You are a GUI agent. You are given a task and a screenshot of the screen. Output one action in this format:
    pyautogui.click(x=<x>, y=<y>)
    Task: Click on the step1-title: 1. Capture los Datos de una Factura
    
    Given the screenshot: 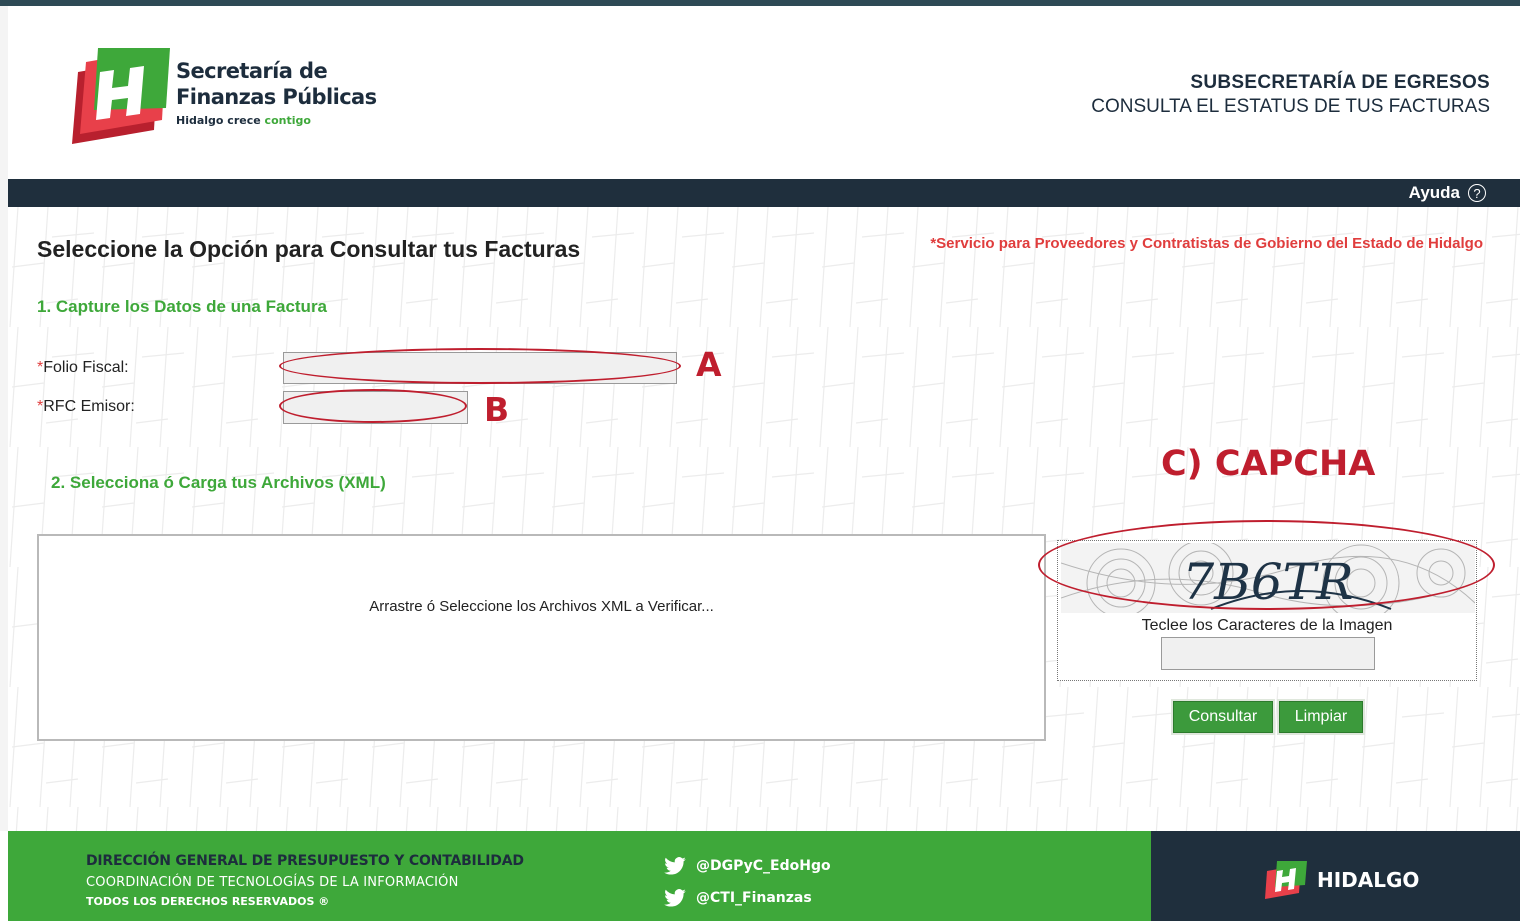 What is the action you would take?
    pyautogui.click(x=182, y=306)
    